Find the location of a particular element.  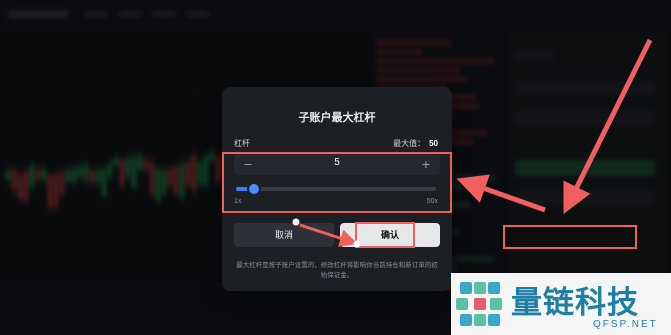

watermark: 量链科技 QFSP.NET is located at coordinates (561, 304).